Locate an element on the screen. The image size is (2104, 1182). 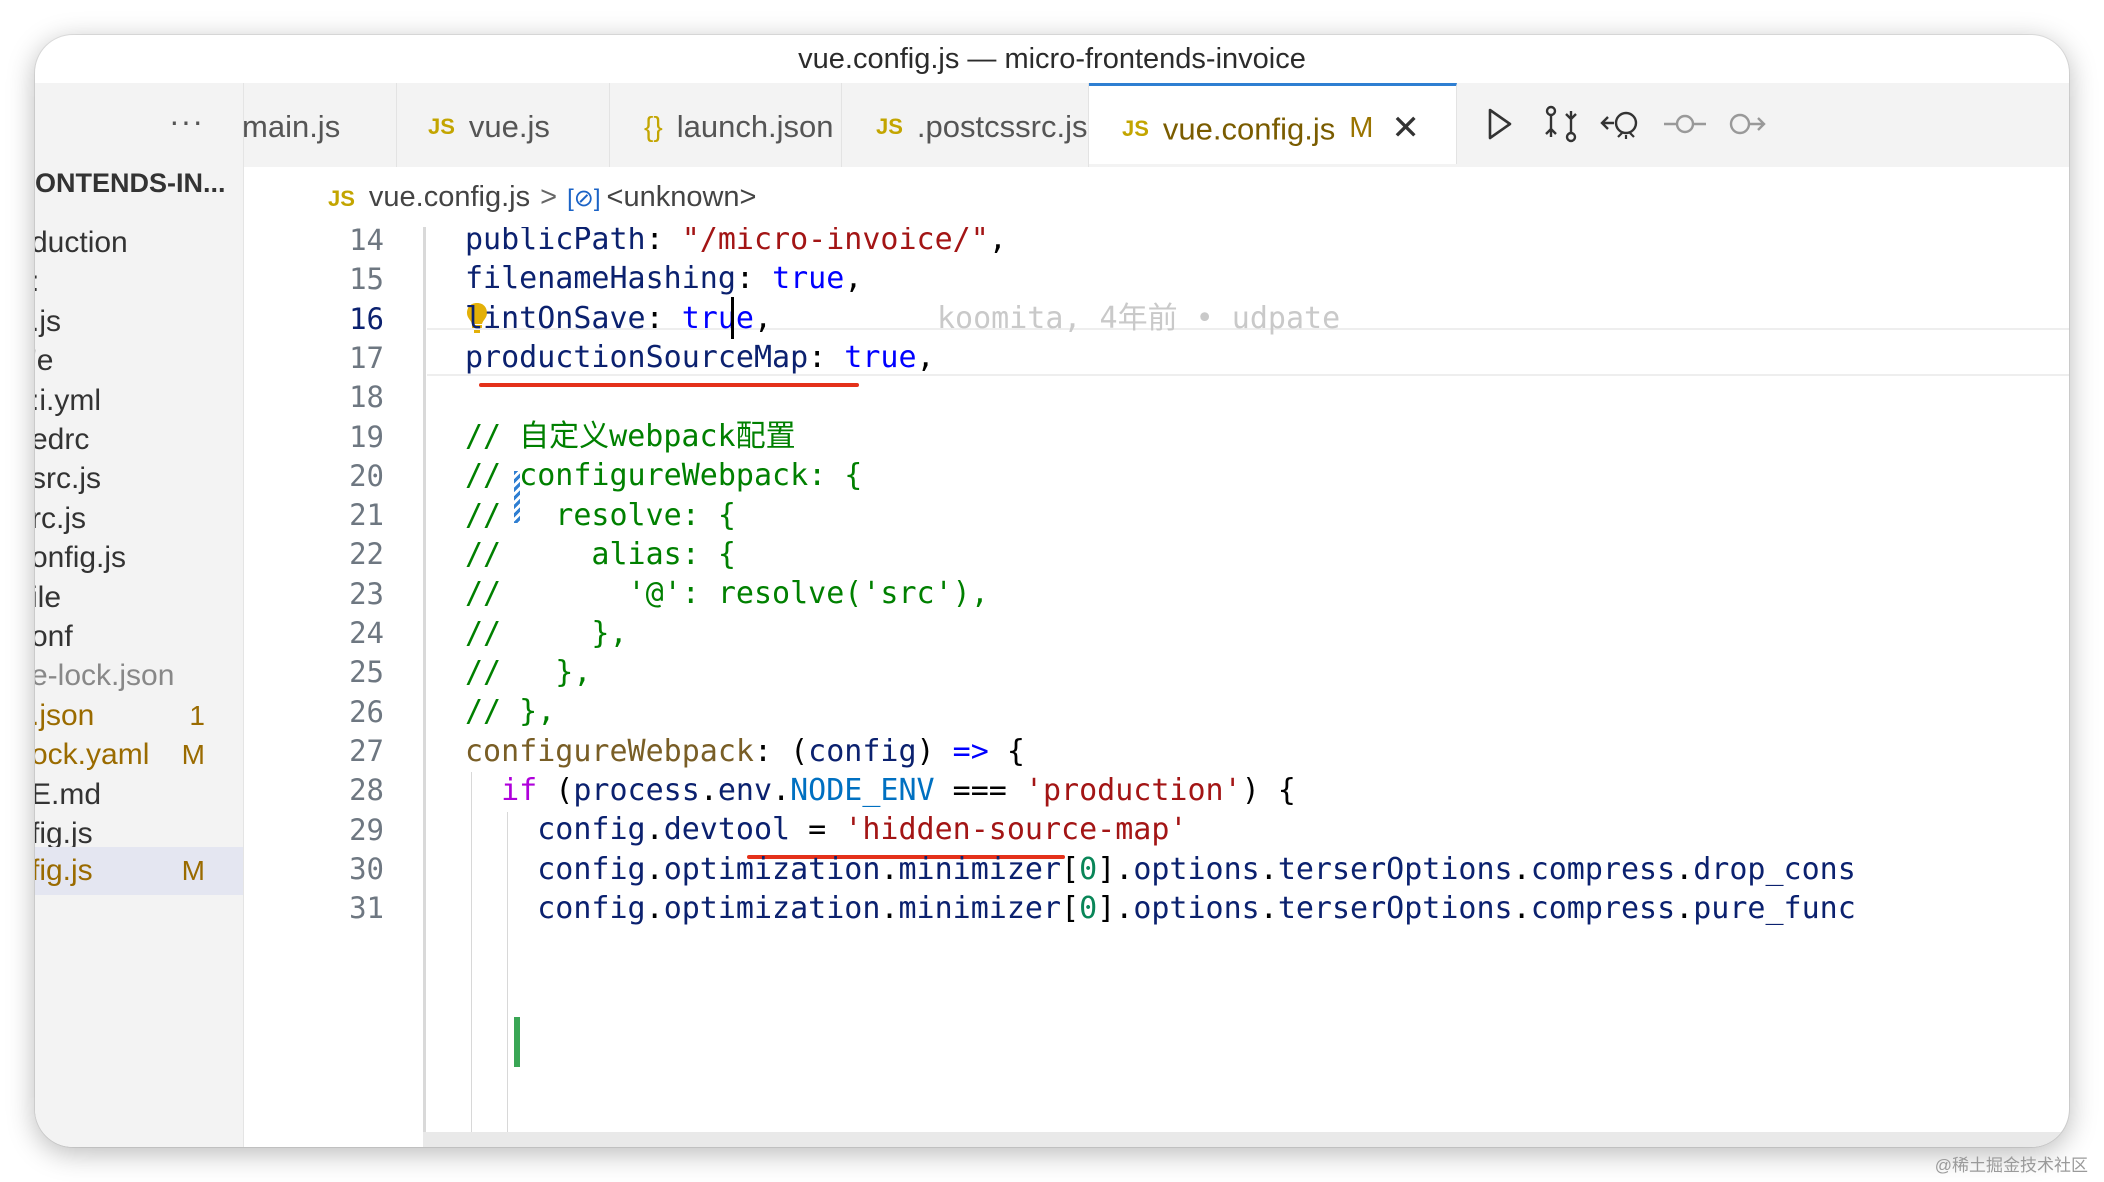
more-actions-icon: ··· is located at coordinates (186, 121).